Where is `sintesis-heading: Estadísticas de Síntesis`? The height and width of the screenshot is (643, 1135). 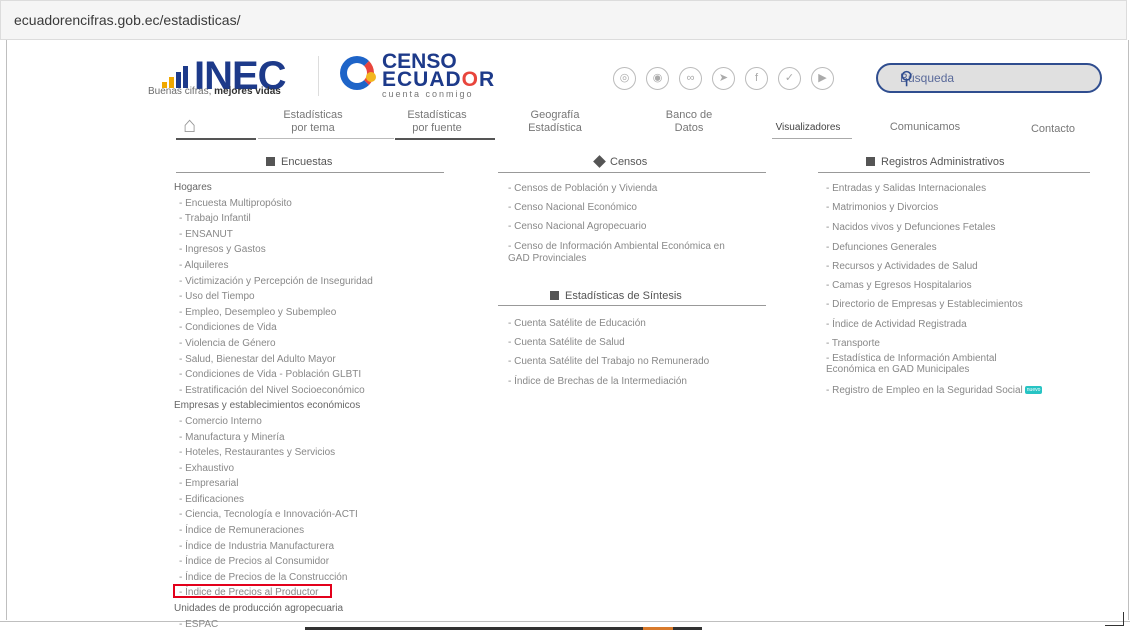
sintesis-heading: Estadísticas de Síntesis is located at coordinates (616, 296).